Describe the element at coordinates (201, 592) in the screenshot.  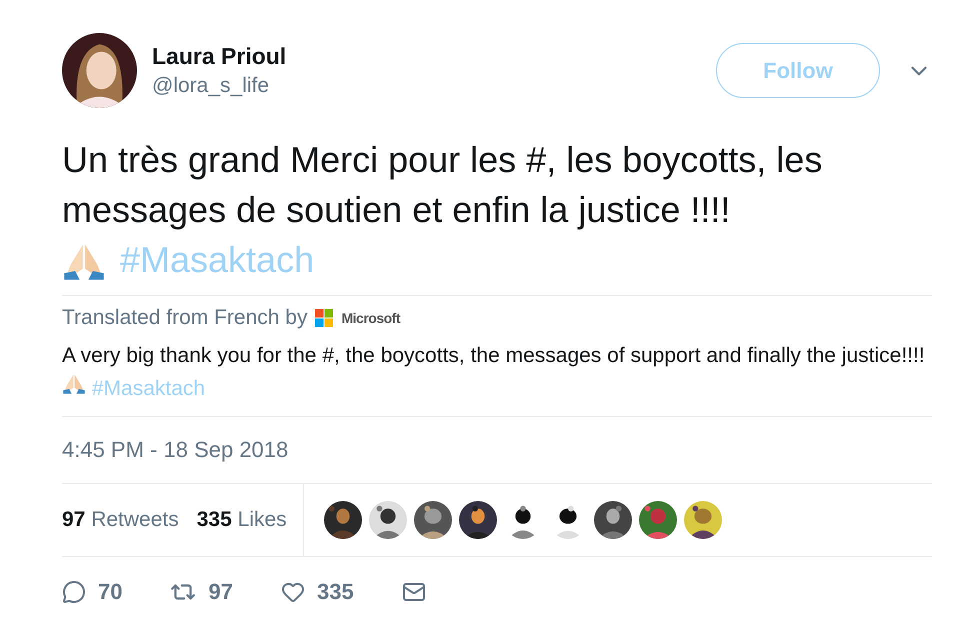
I see `retweet-button: 97` at that location.